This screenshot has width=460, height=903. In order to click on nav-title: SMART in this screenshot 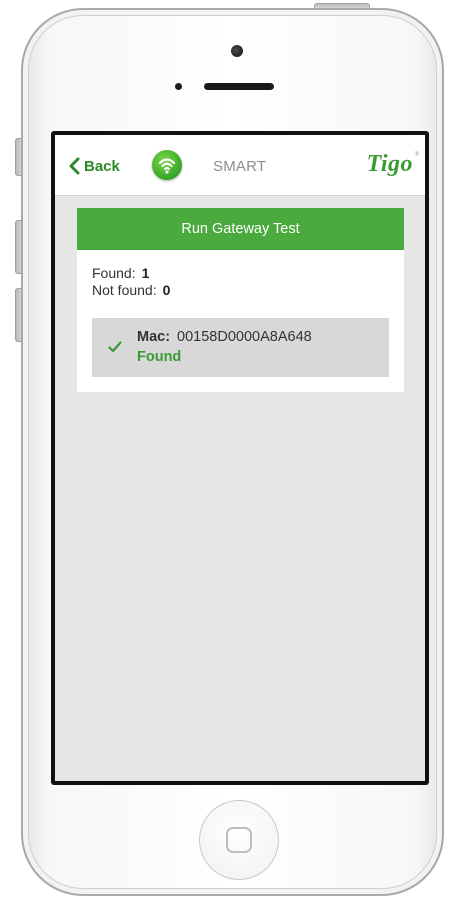, I will do `click(240, 166)`.